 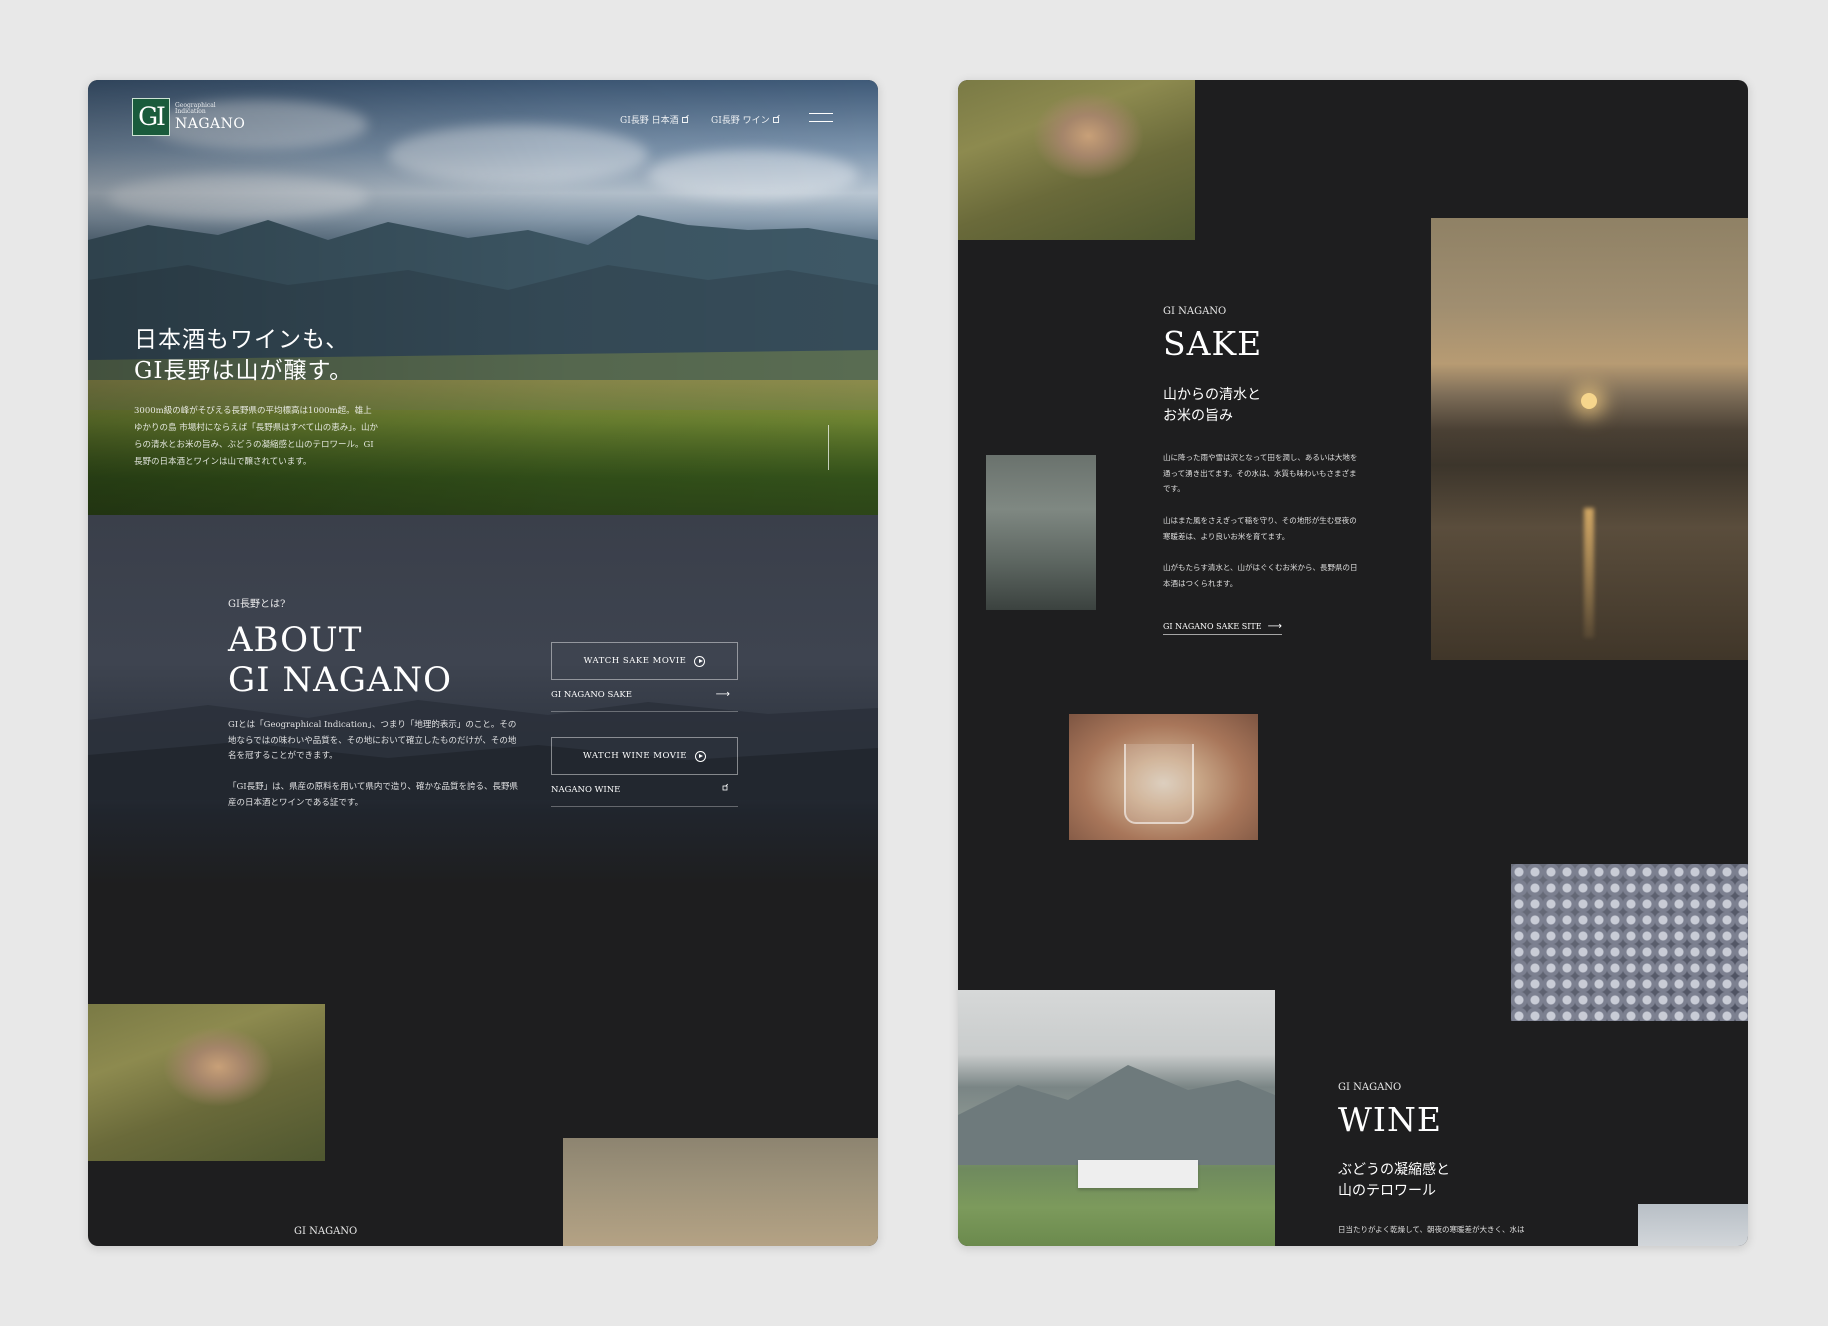 What do you see at coordinates (644, 796) in the screenshot?
I see `nagano-wine-link: NAGANO WINE` at bounding box center [644, 796].